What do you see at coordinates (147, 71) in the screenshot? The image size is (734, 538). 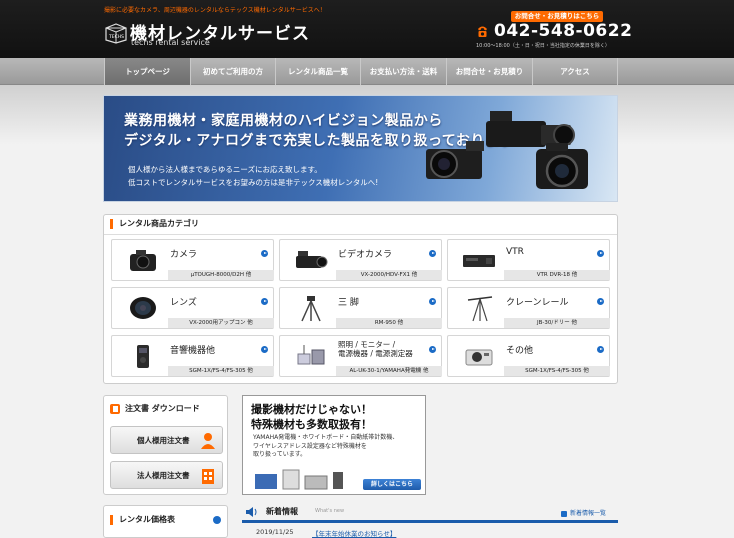 I see `nav-top: トップページ` at bounding box center [147, 71].